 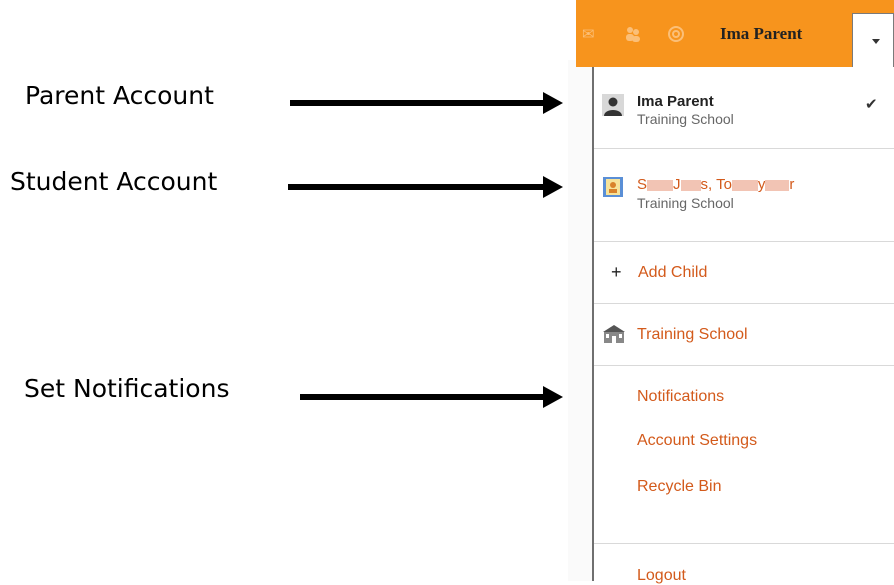 What do you see at coordinates (761, 34) in the screenshot?
I see `header-user-name: Ima Parent` at bounding box center [761, 34].